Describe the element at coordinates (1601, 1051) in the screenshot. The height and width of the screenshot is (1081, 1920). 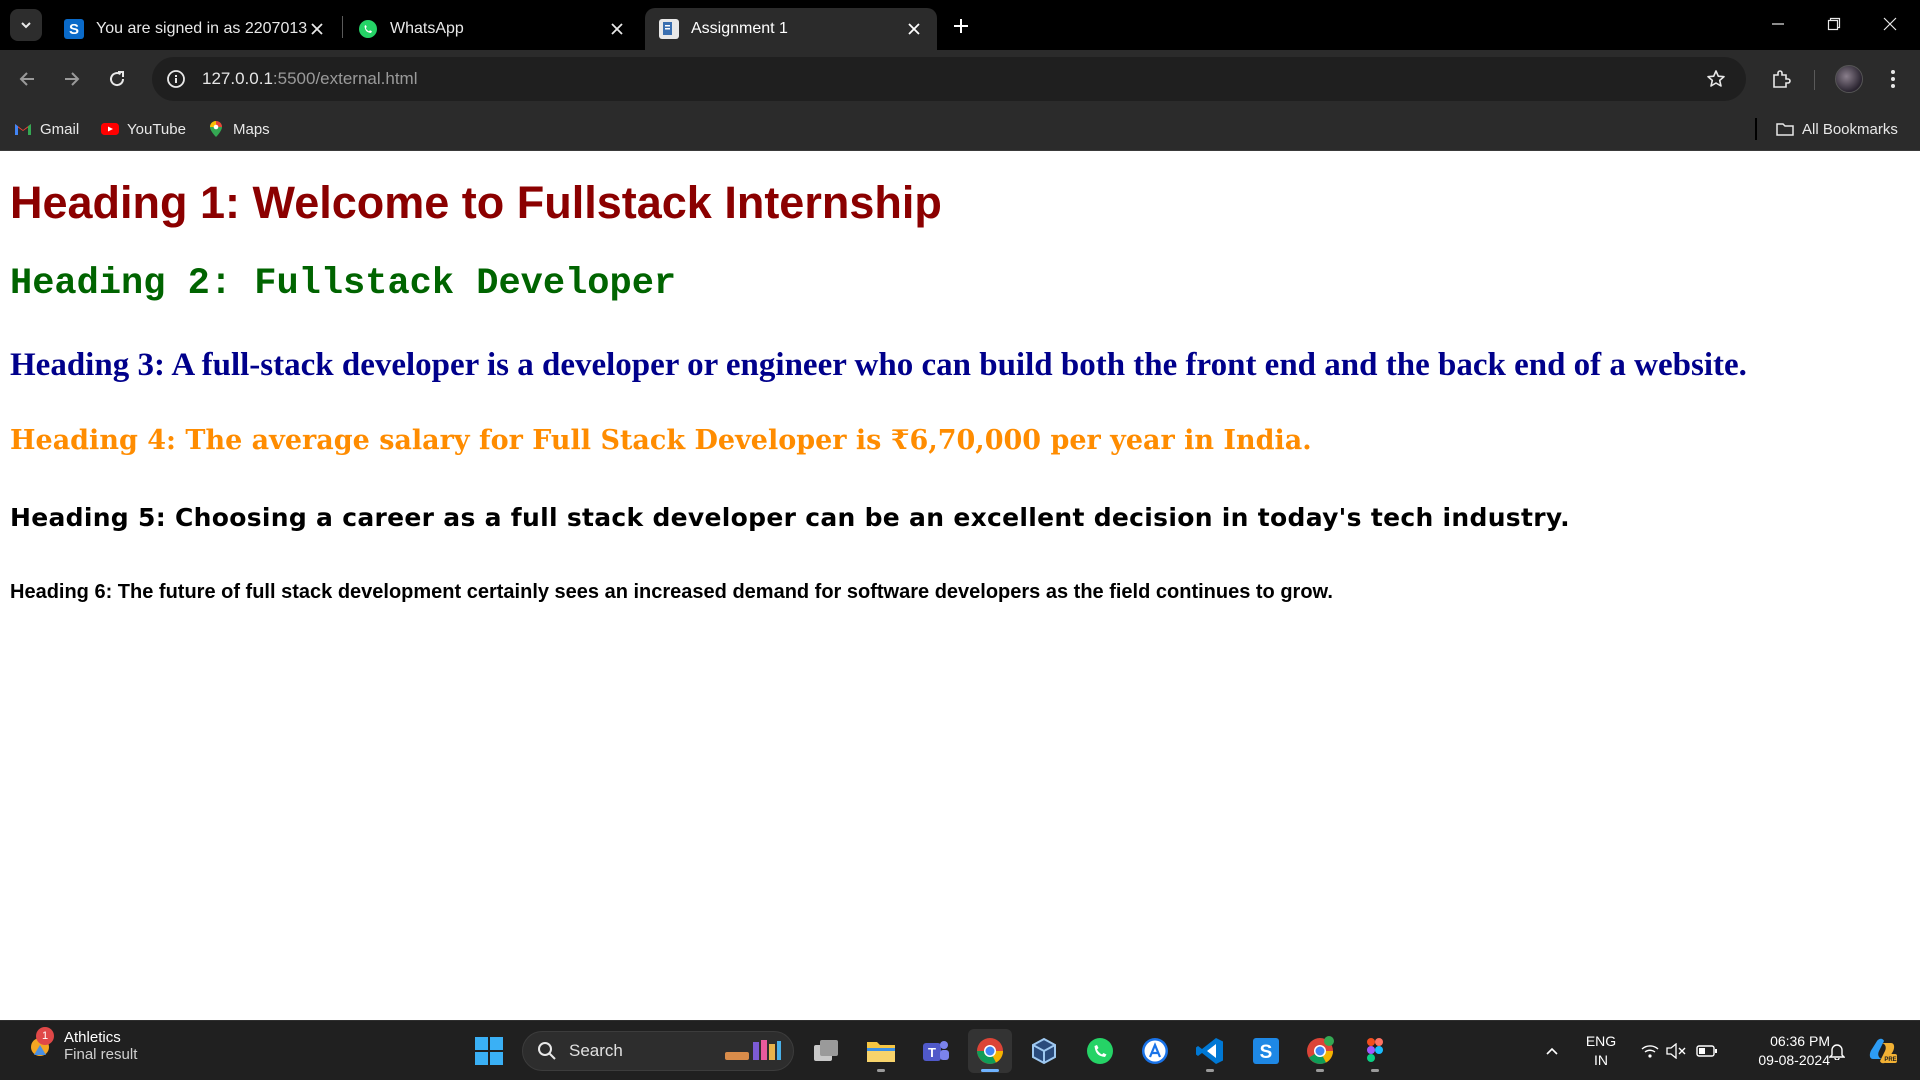
I see `language-indicator: ENG IN` at that location.